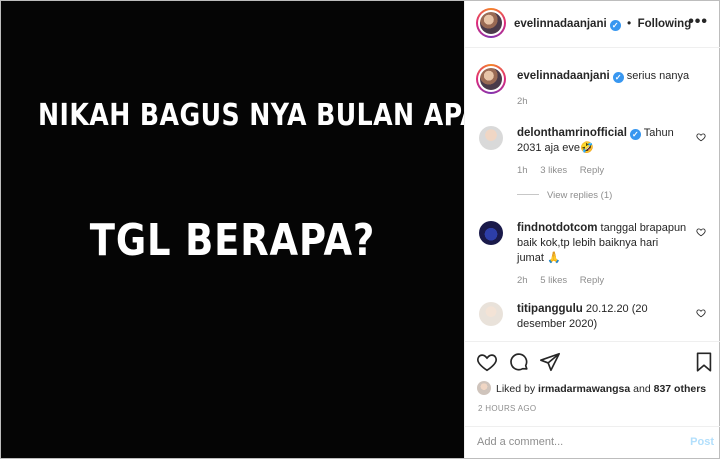  I want to click on post-header: evelinnadaanjani ✓ • Following •••, so click(592, 24).